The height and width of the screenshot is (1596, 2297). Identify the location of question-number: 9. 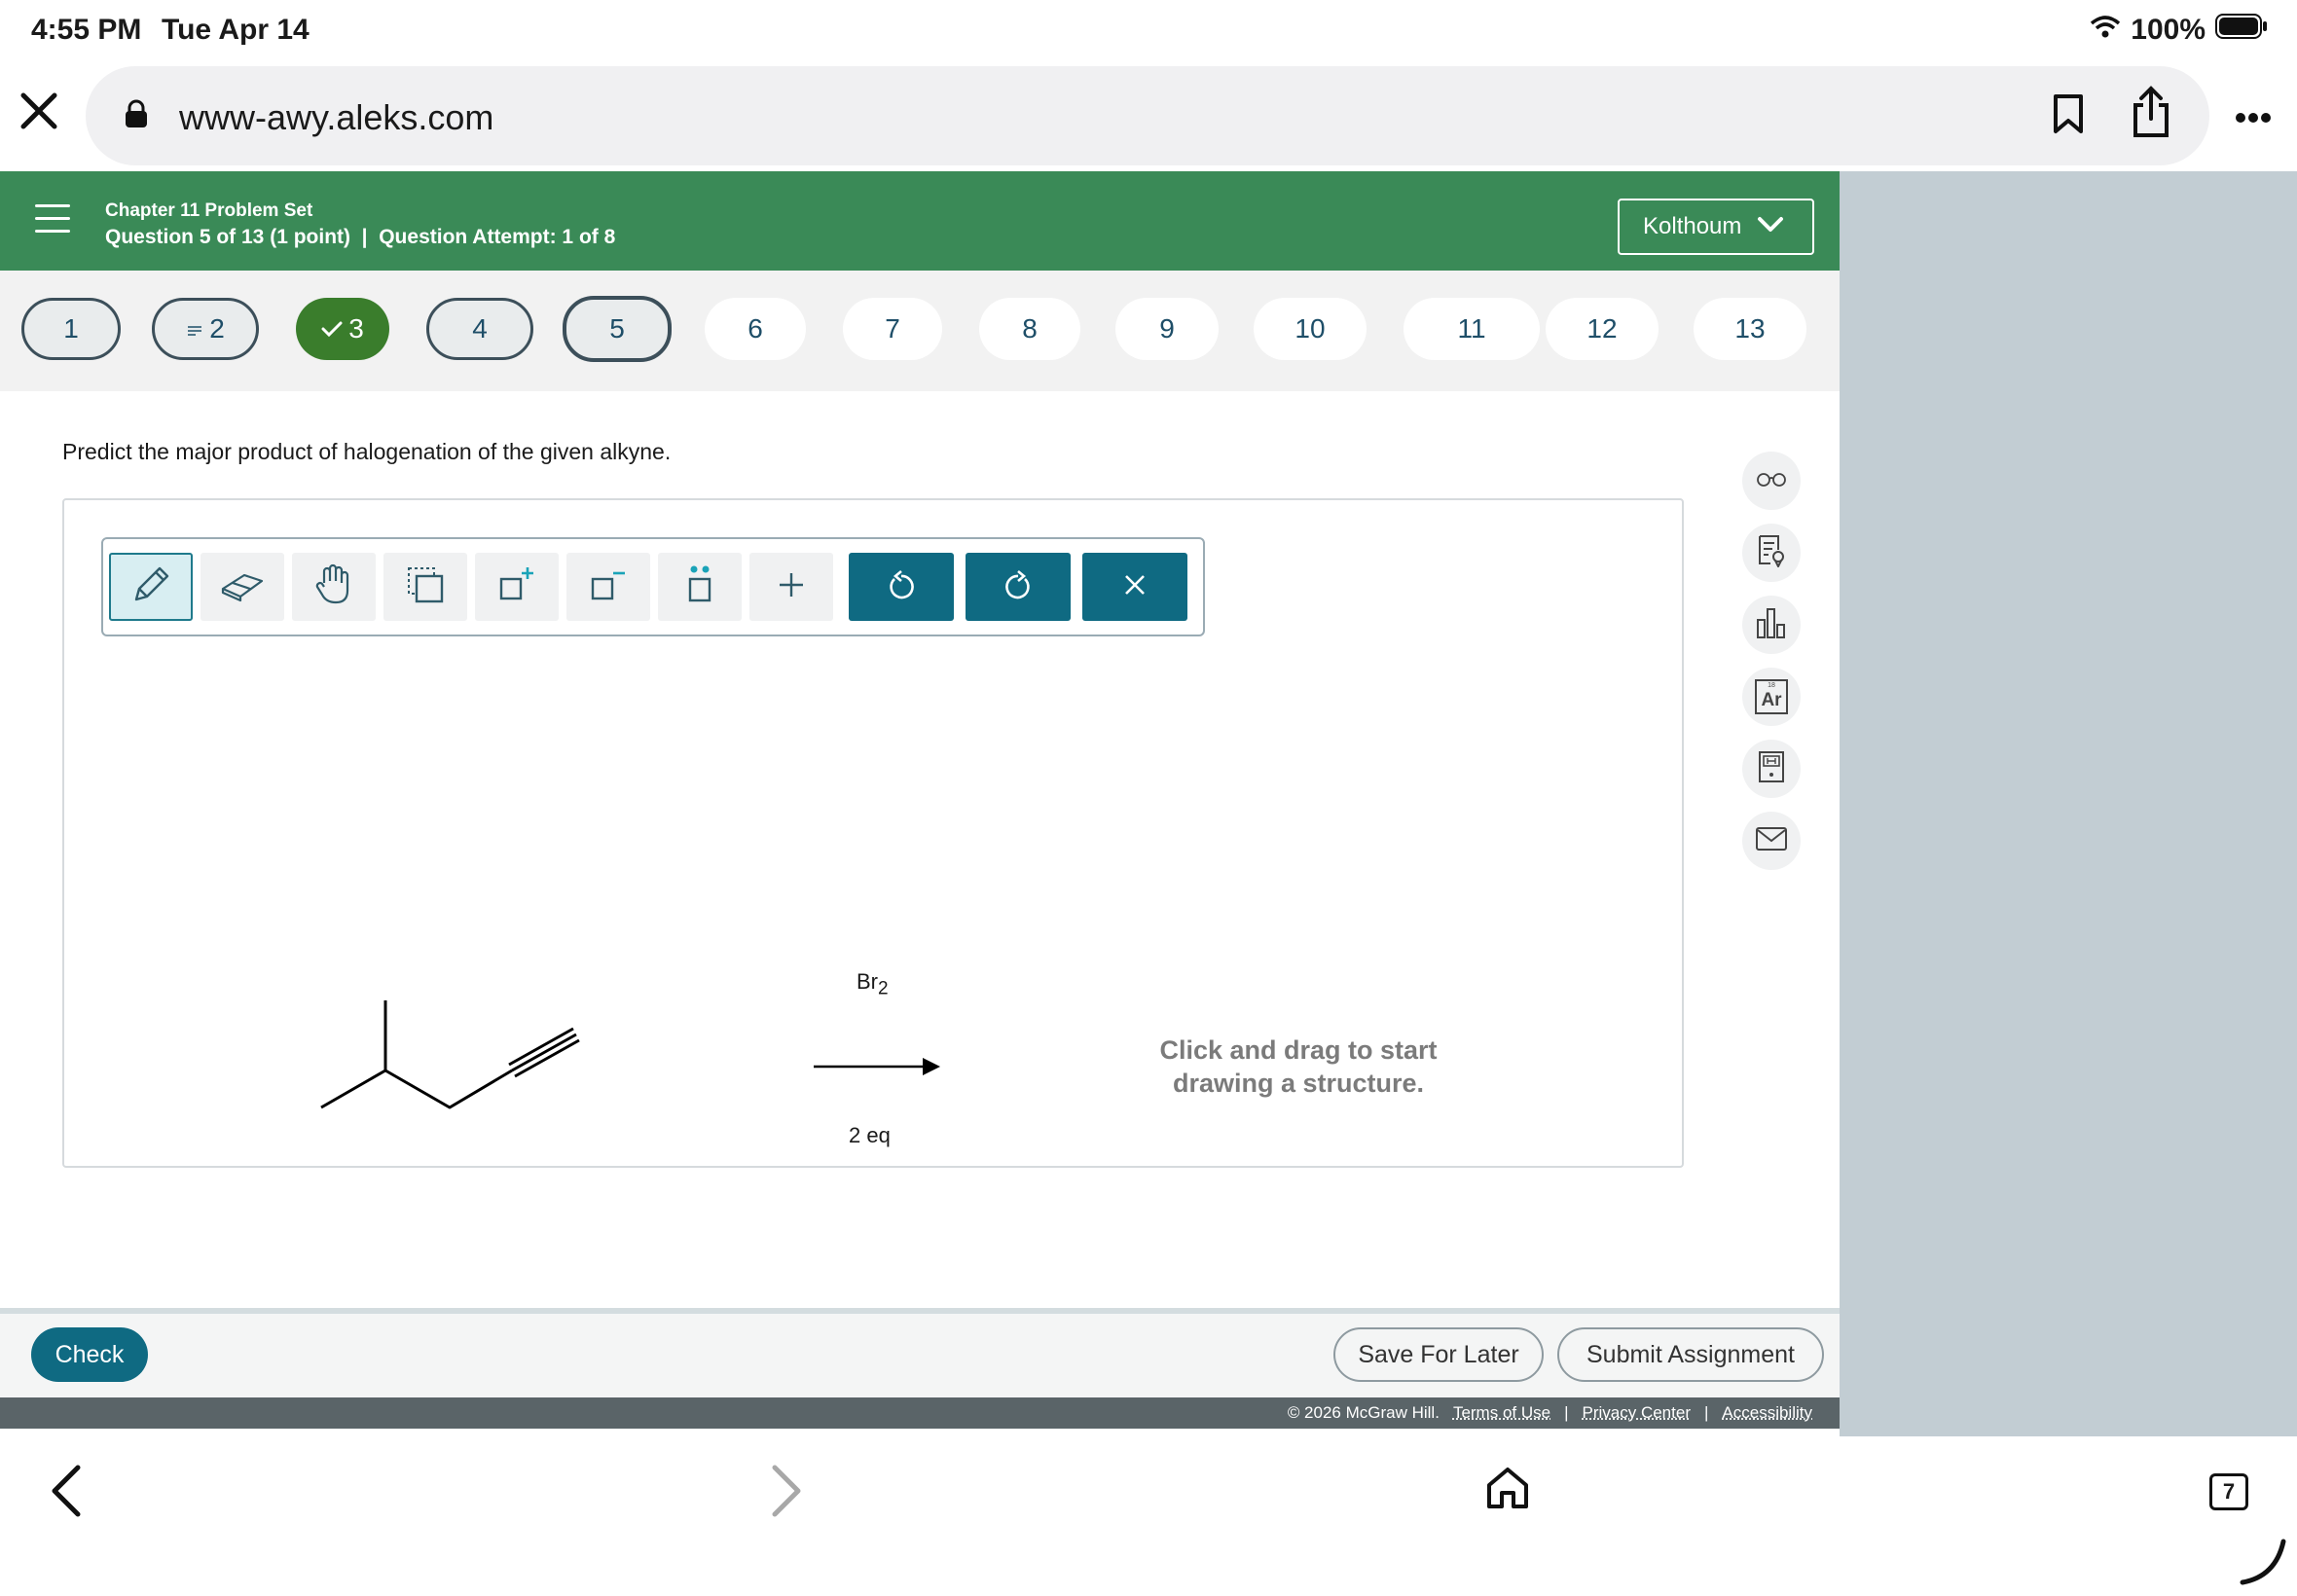
(1167, 328).